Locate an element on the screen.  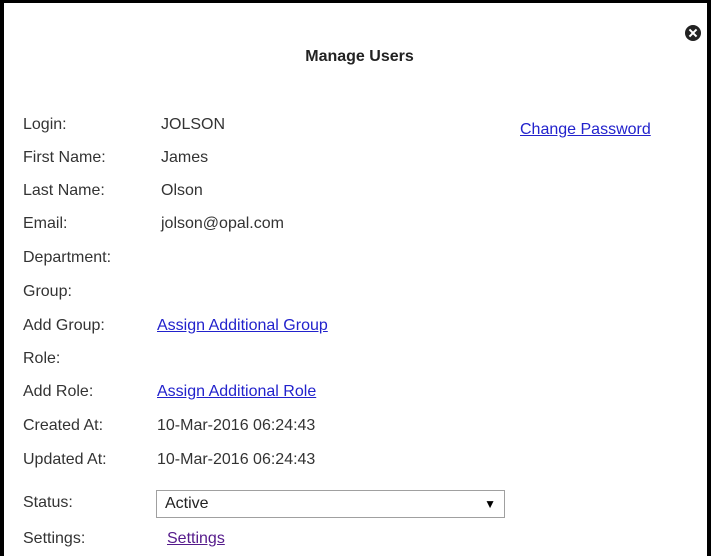
change-password-link: Change Password is located at coordinates (585, 130).